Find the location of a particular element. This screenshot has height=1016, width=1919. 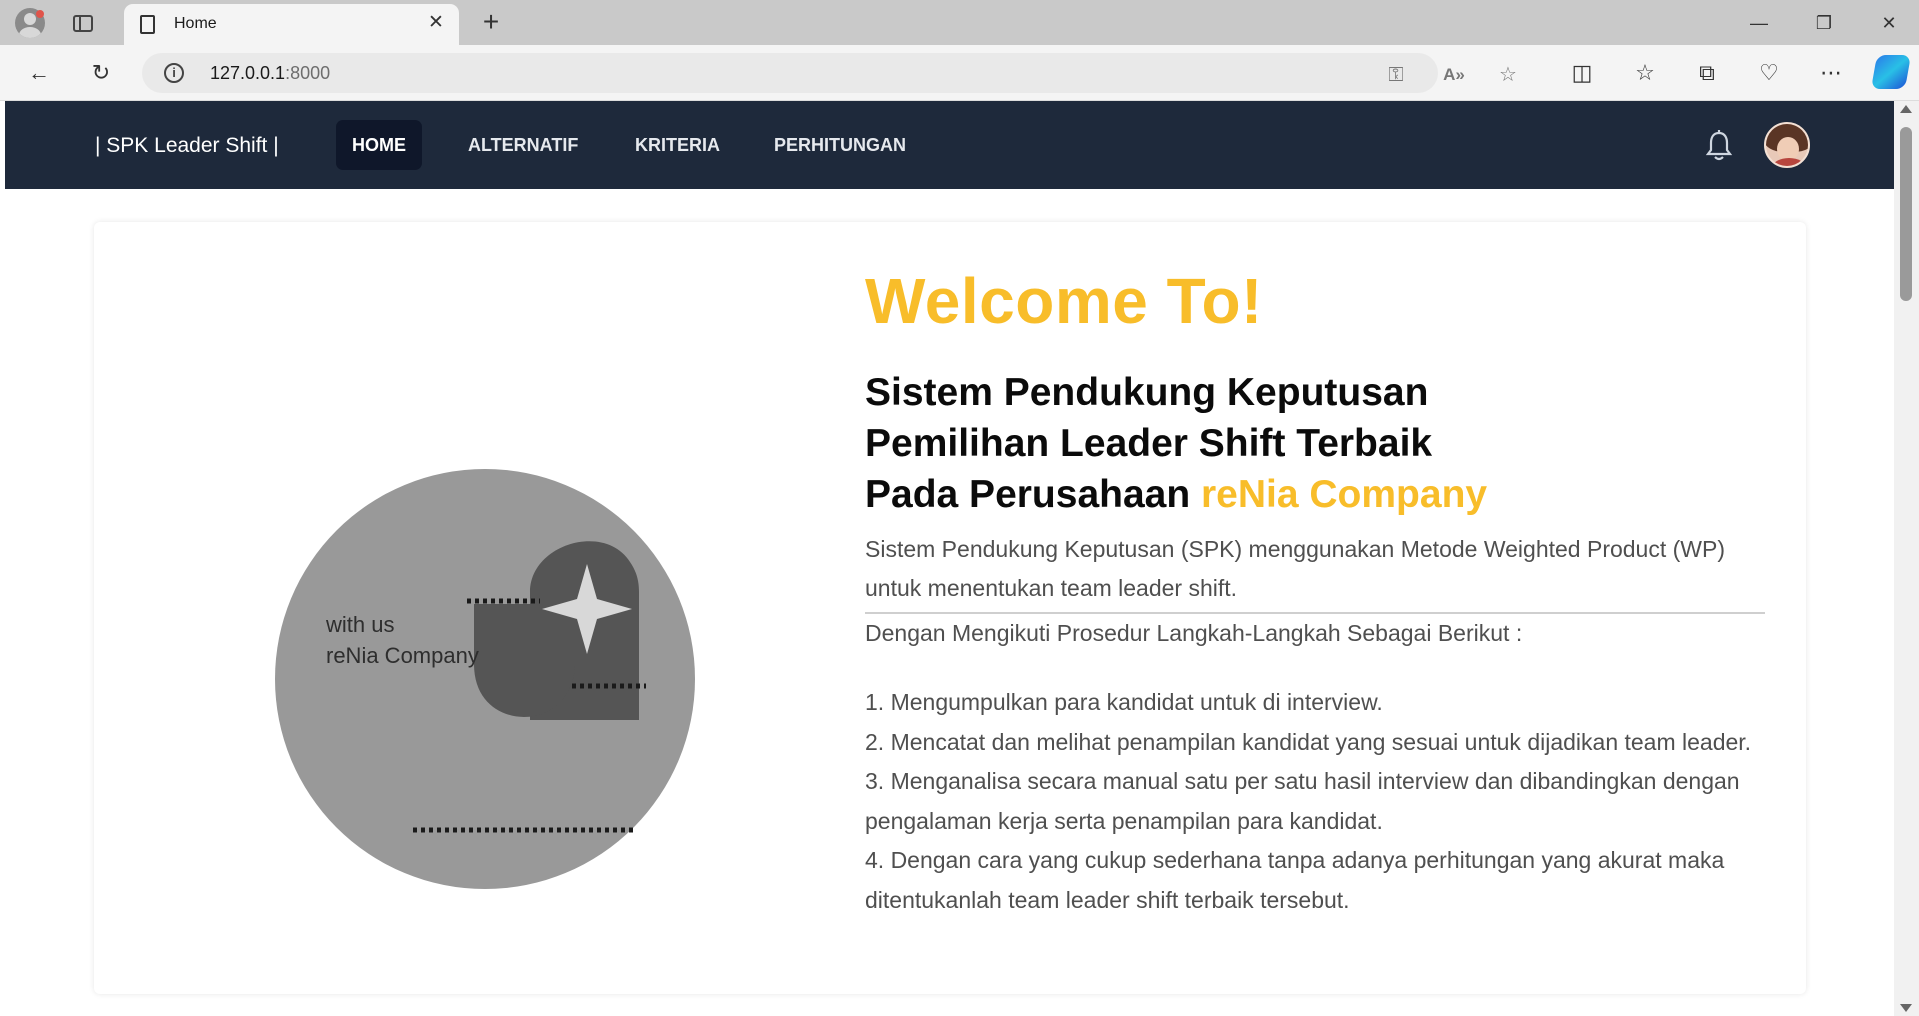

nav-home: HOME is located at coordinates (379, 145).